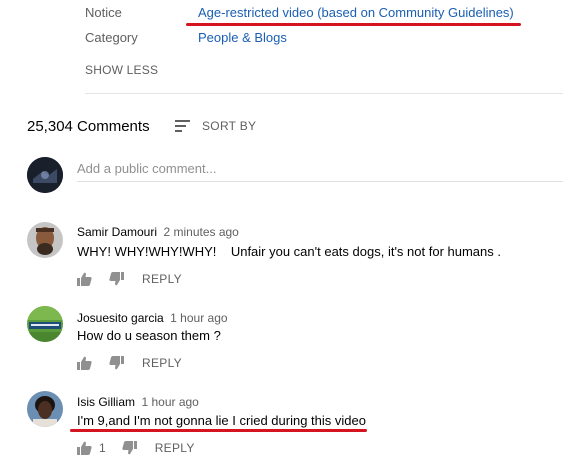 Image resolution: width=563 pixels, height=463 pixels. What do you see at coordinates (45, 175) in the screenshot?
I see `current-user-avatar` at bounding box center [45, 175].